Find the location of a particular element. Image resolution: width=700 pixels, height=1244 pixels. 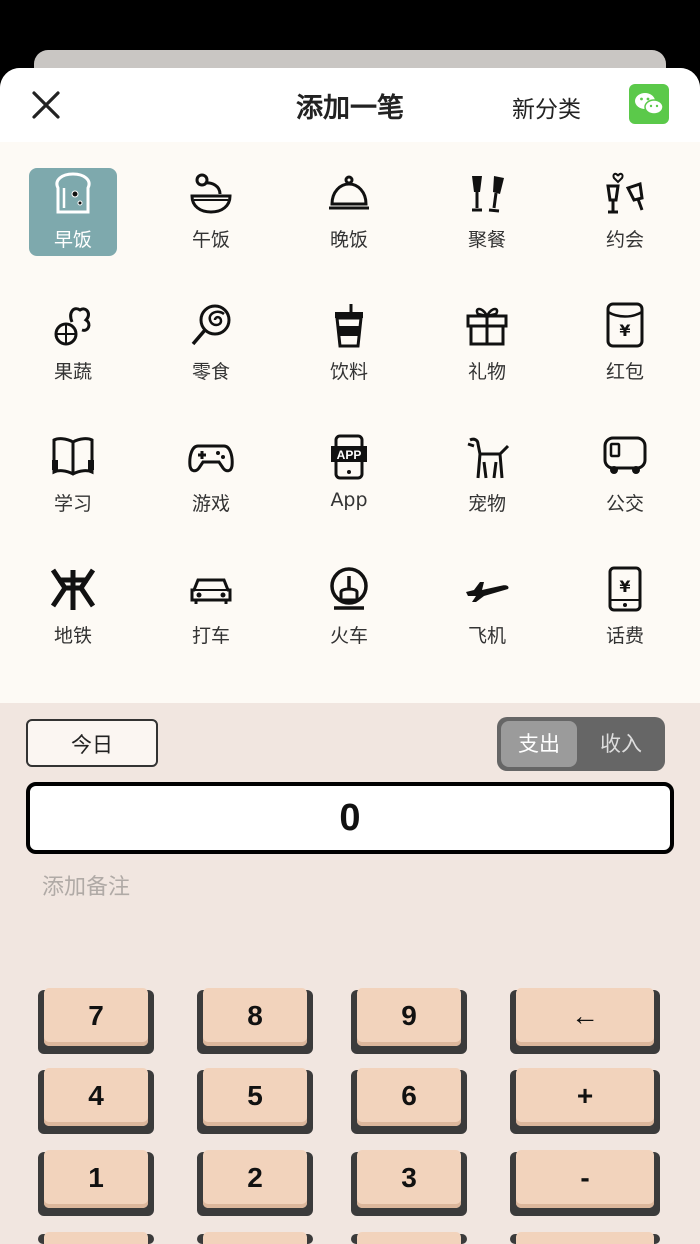

gift-icon is located at coordinates (487, 325).